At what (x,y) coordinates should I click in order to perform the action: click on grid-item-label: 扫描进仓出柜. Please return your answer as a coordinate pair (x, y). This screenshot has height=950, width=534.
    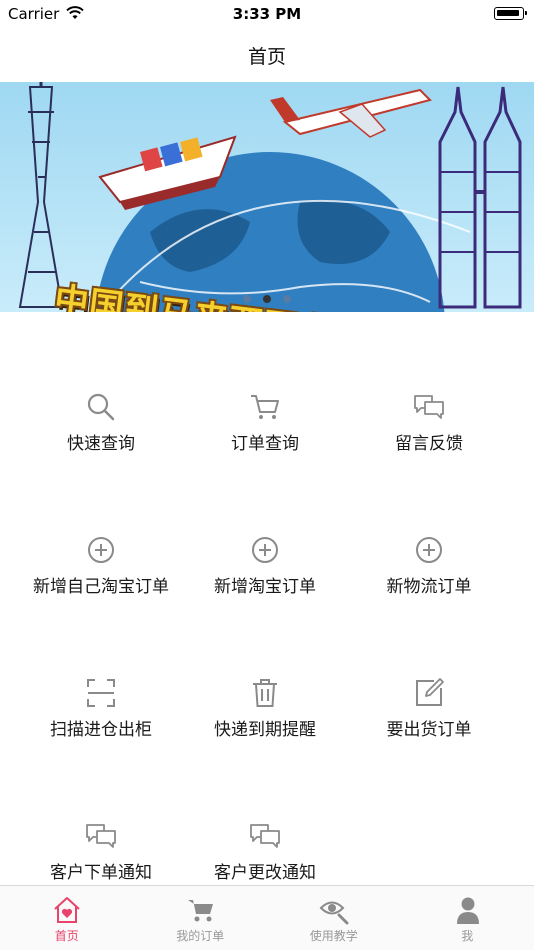
    Looking at the image, I should click on (101, 730).